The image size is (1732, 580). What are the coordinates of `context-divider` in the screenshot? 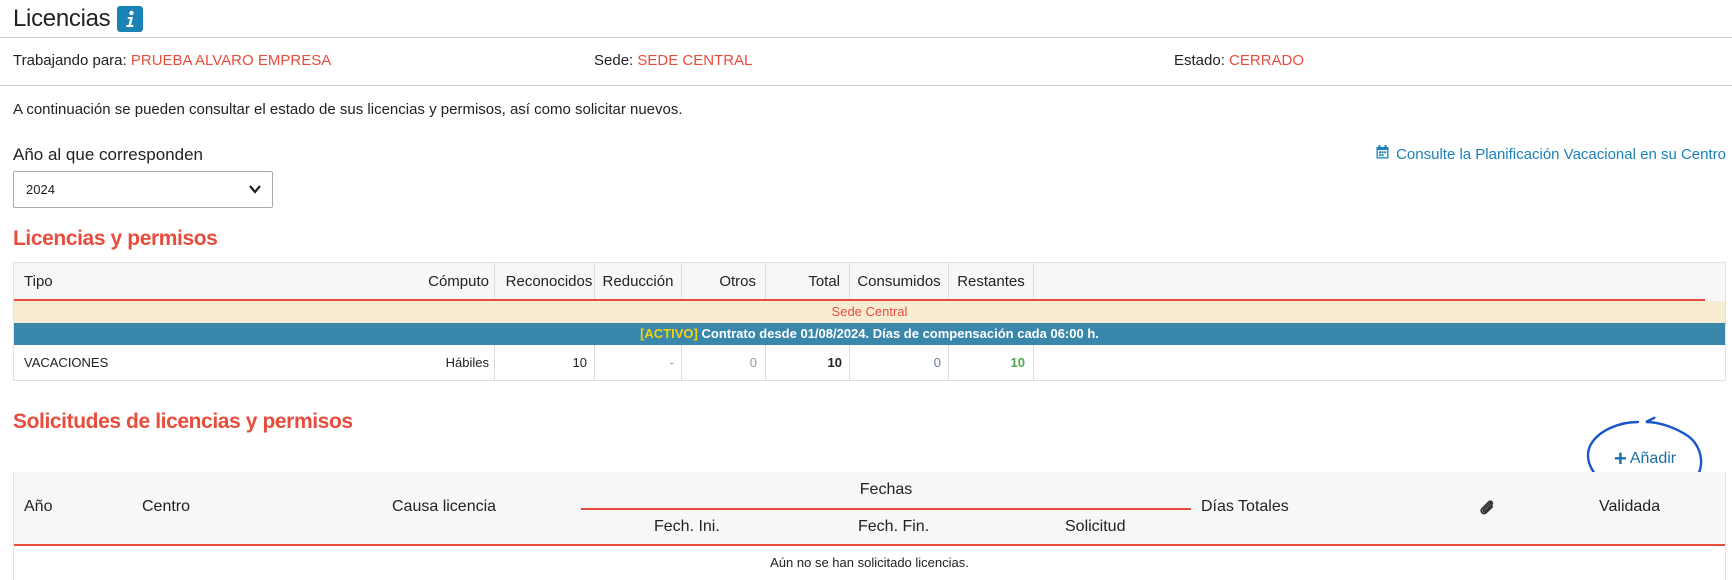 It's located at (866, 85).